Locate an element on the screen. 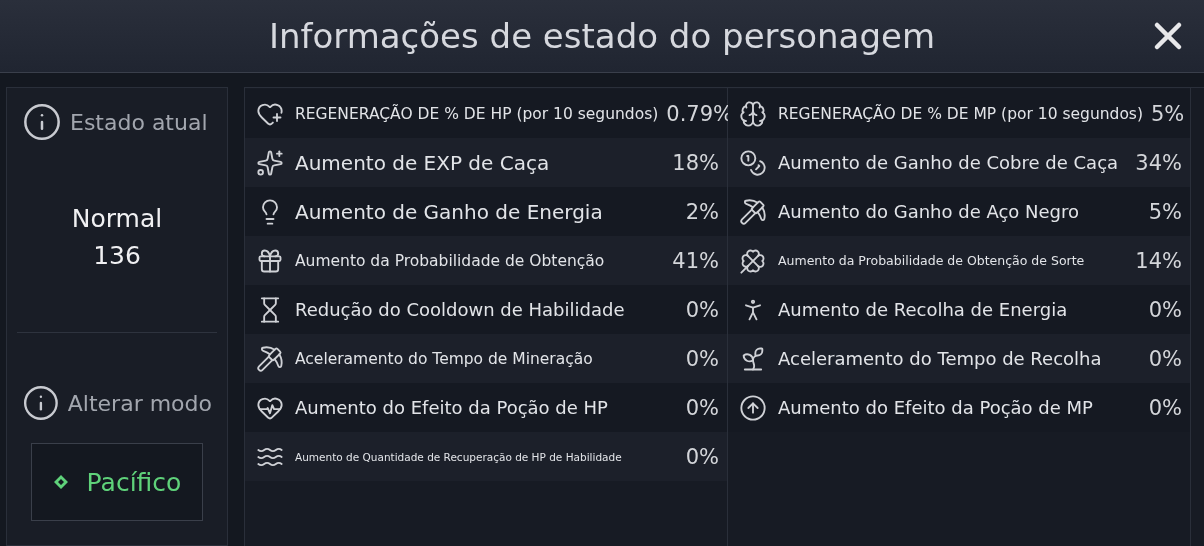  stat-label: Aumento de Ganho de Energia is located at coordinates (449, 211).